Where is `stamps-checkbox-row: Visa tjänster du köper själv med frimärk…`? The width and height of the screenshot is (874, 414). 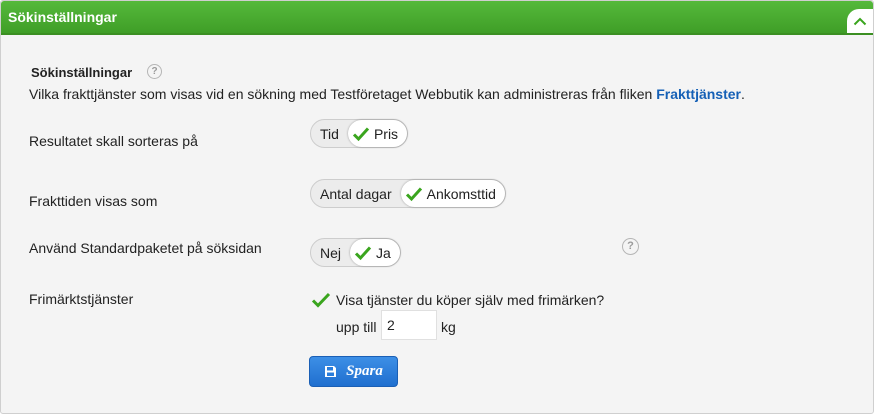 stamps-checkbox-row: Visa tjänster du köper själv med frimärk… is located at coordinates (457, 300).